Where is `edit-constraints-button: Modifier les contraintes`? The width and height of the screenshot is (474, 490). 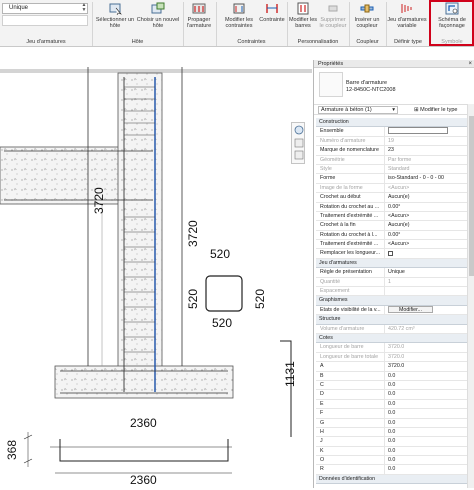
edit-constraints-button: Modifier les contraintes is located at coordinates (239, 19).